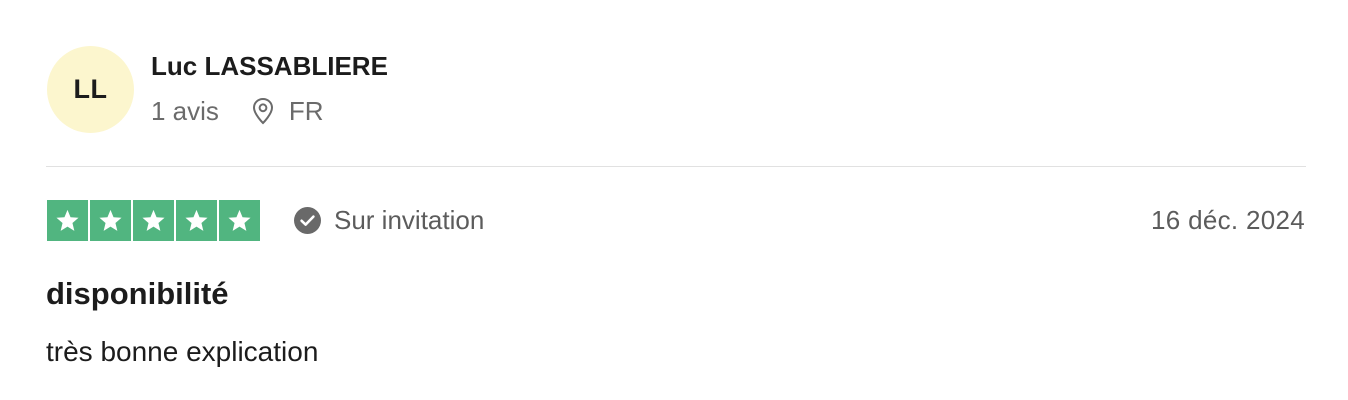 The height and width of the screenshot is (400, 1348). I want to click on verification-label: Sur invitation, so click(409, 219).